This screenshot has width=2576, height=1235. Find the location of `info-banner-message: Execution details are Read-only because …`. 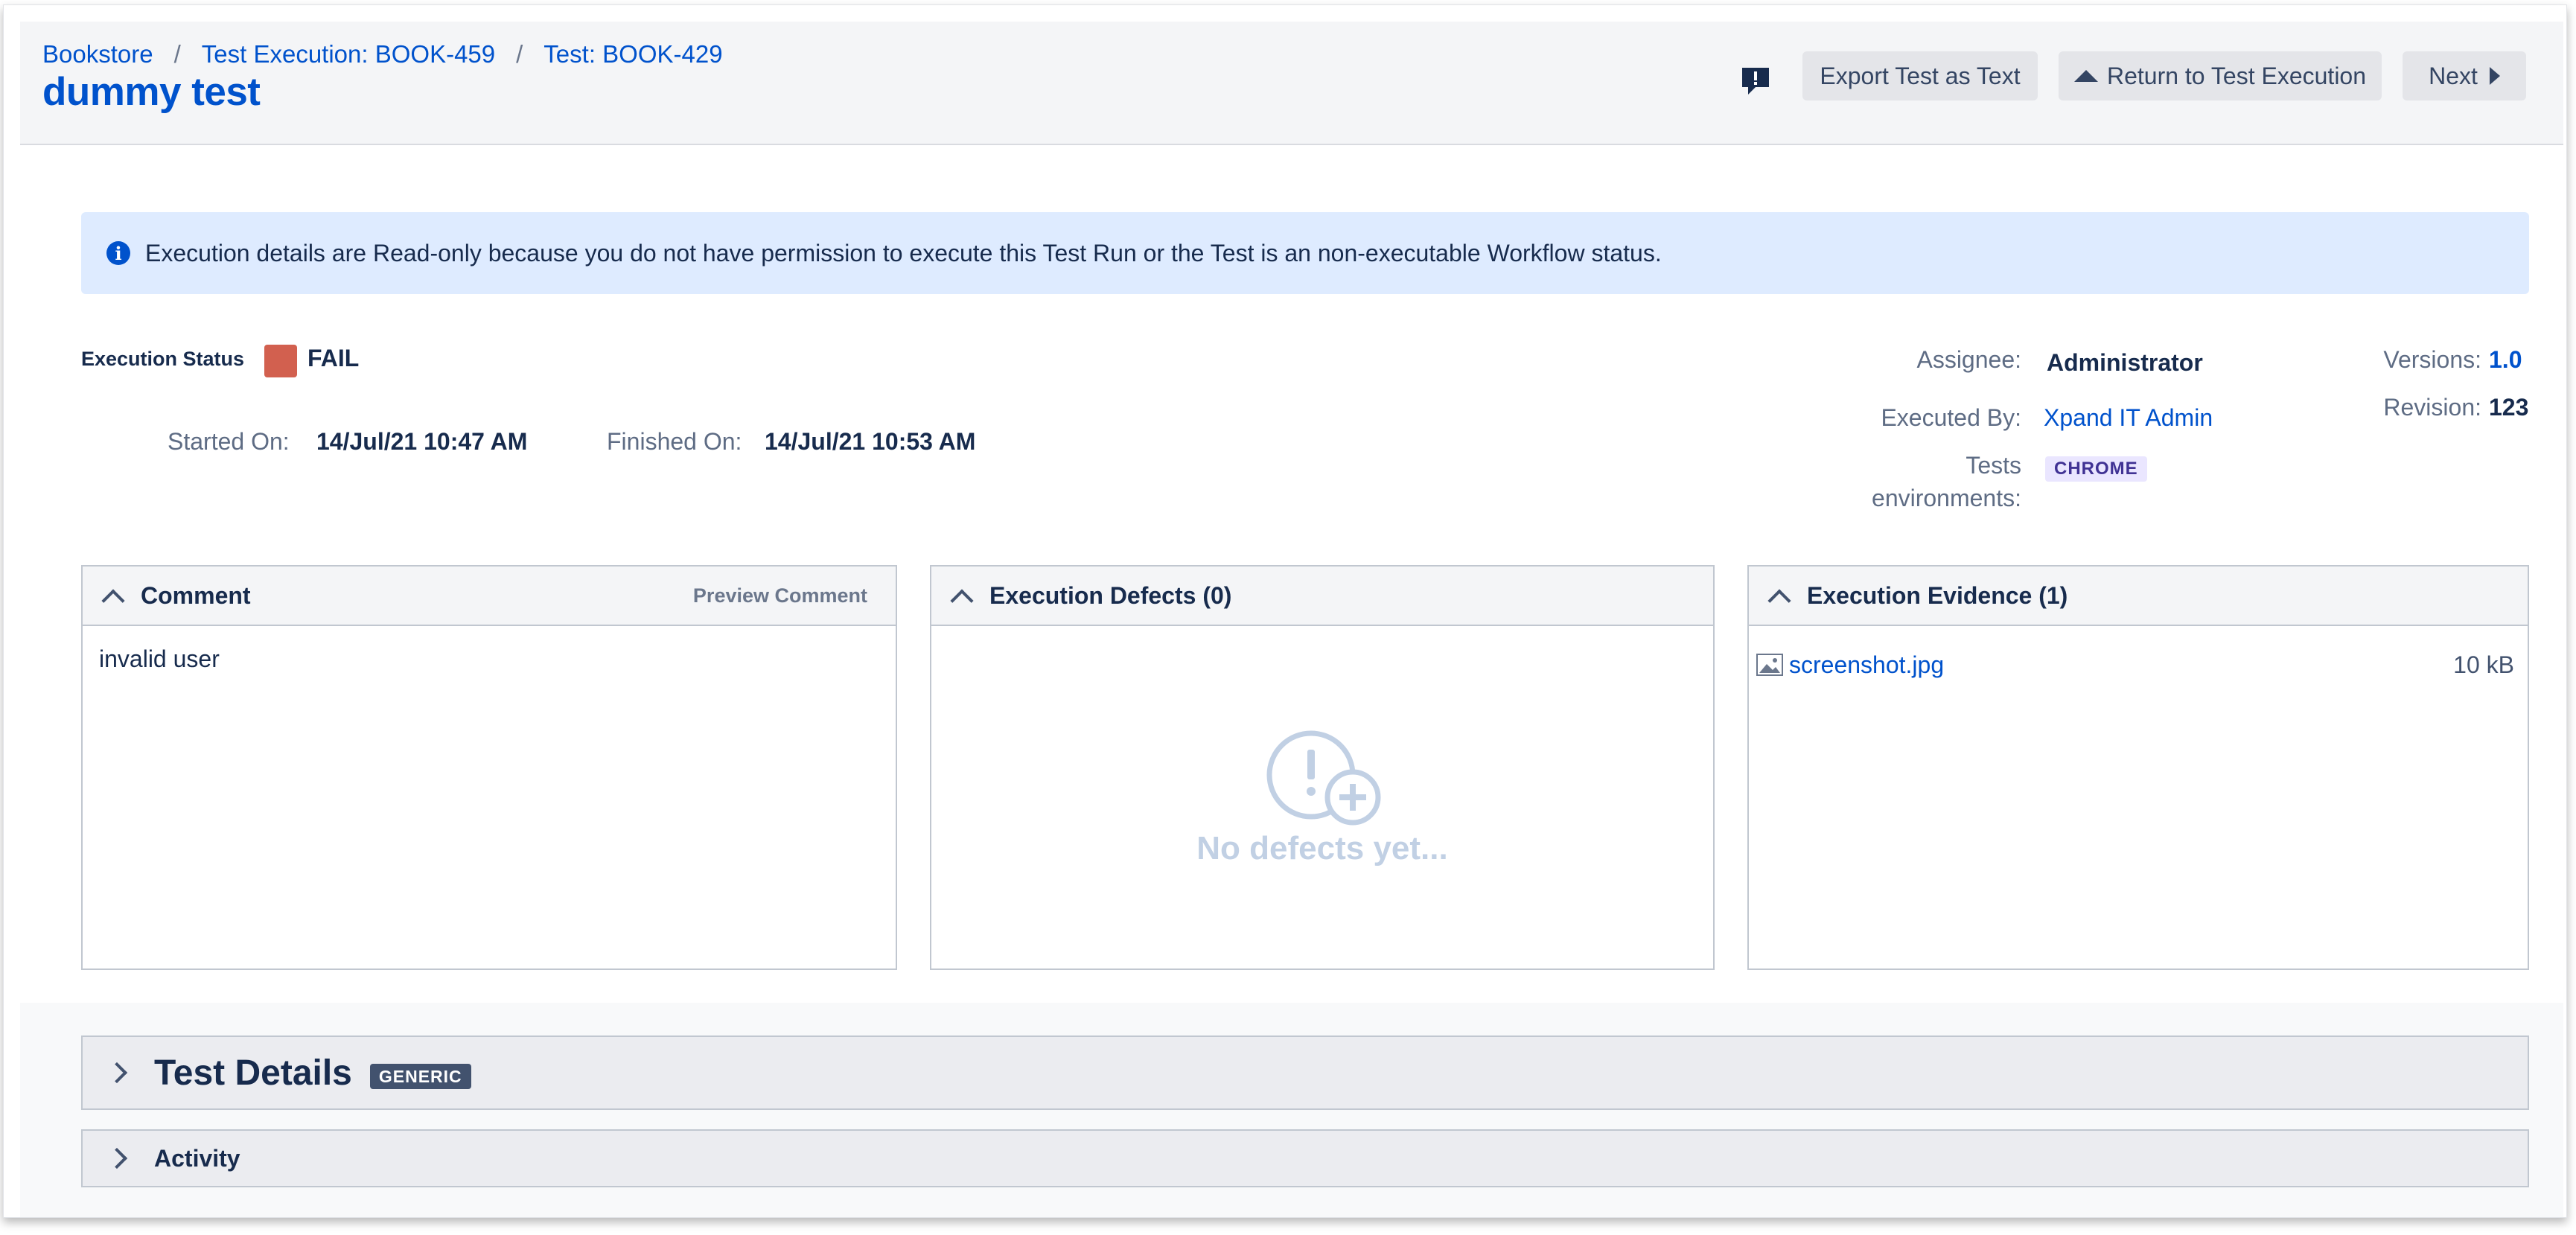

info-banner-message: Execution details are Read-only because … is located at coordinates (903, 253).